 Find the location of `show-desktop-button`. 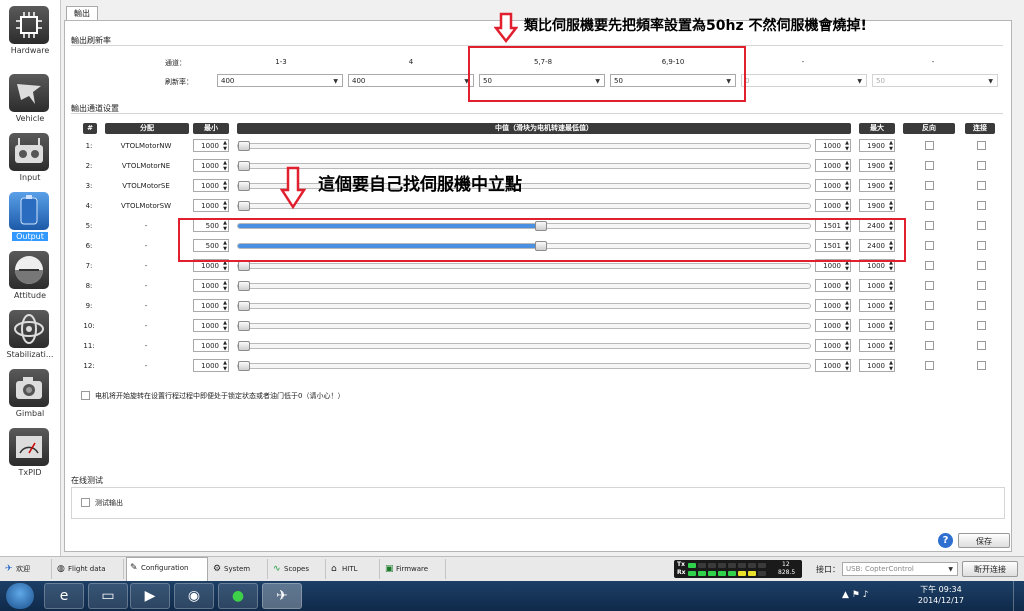

show-desktop-button is located at coordinates (1018, 596).